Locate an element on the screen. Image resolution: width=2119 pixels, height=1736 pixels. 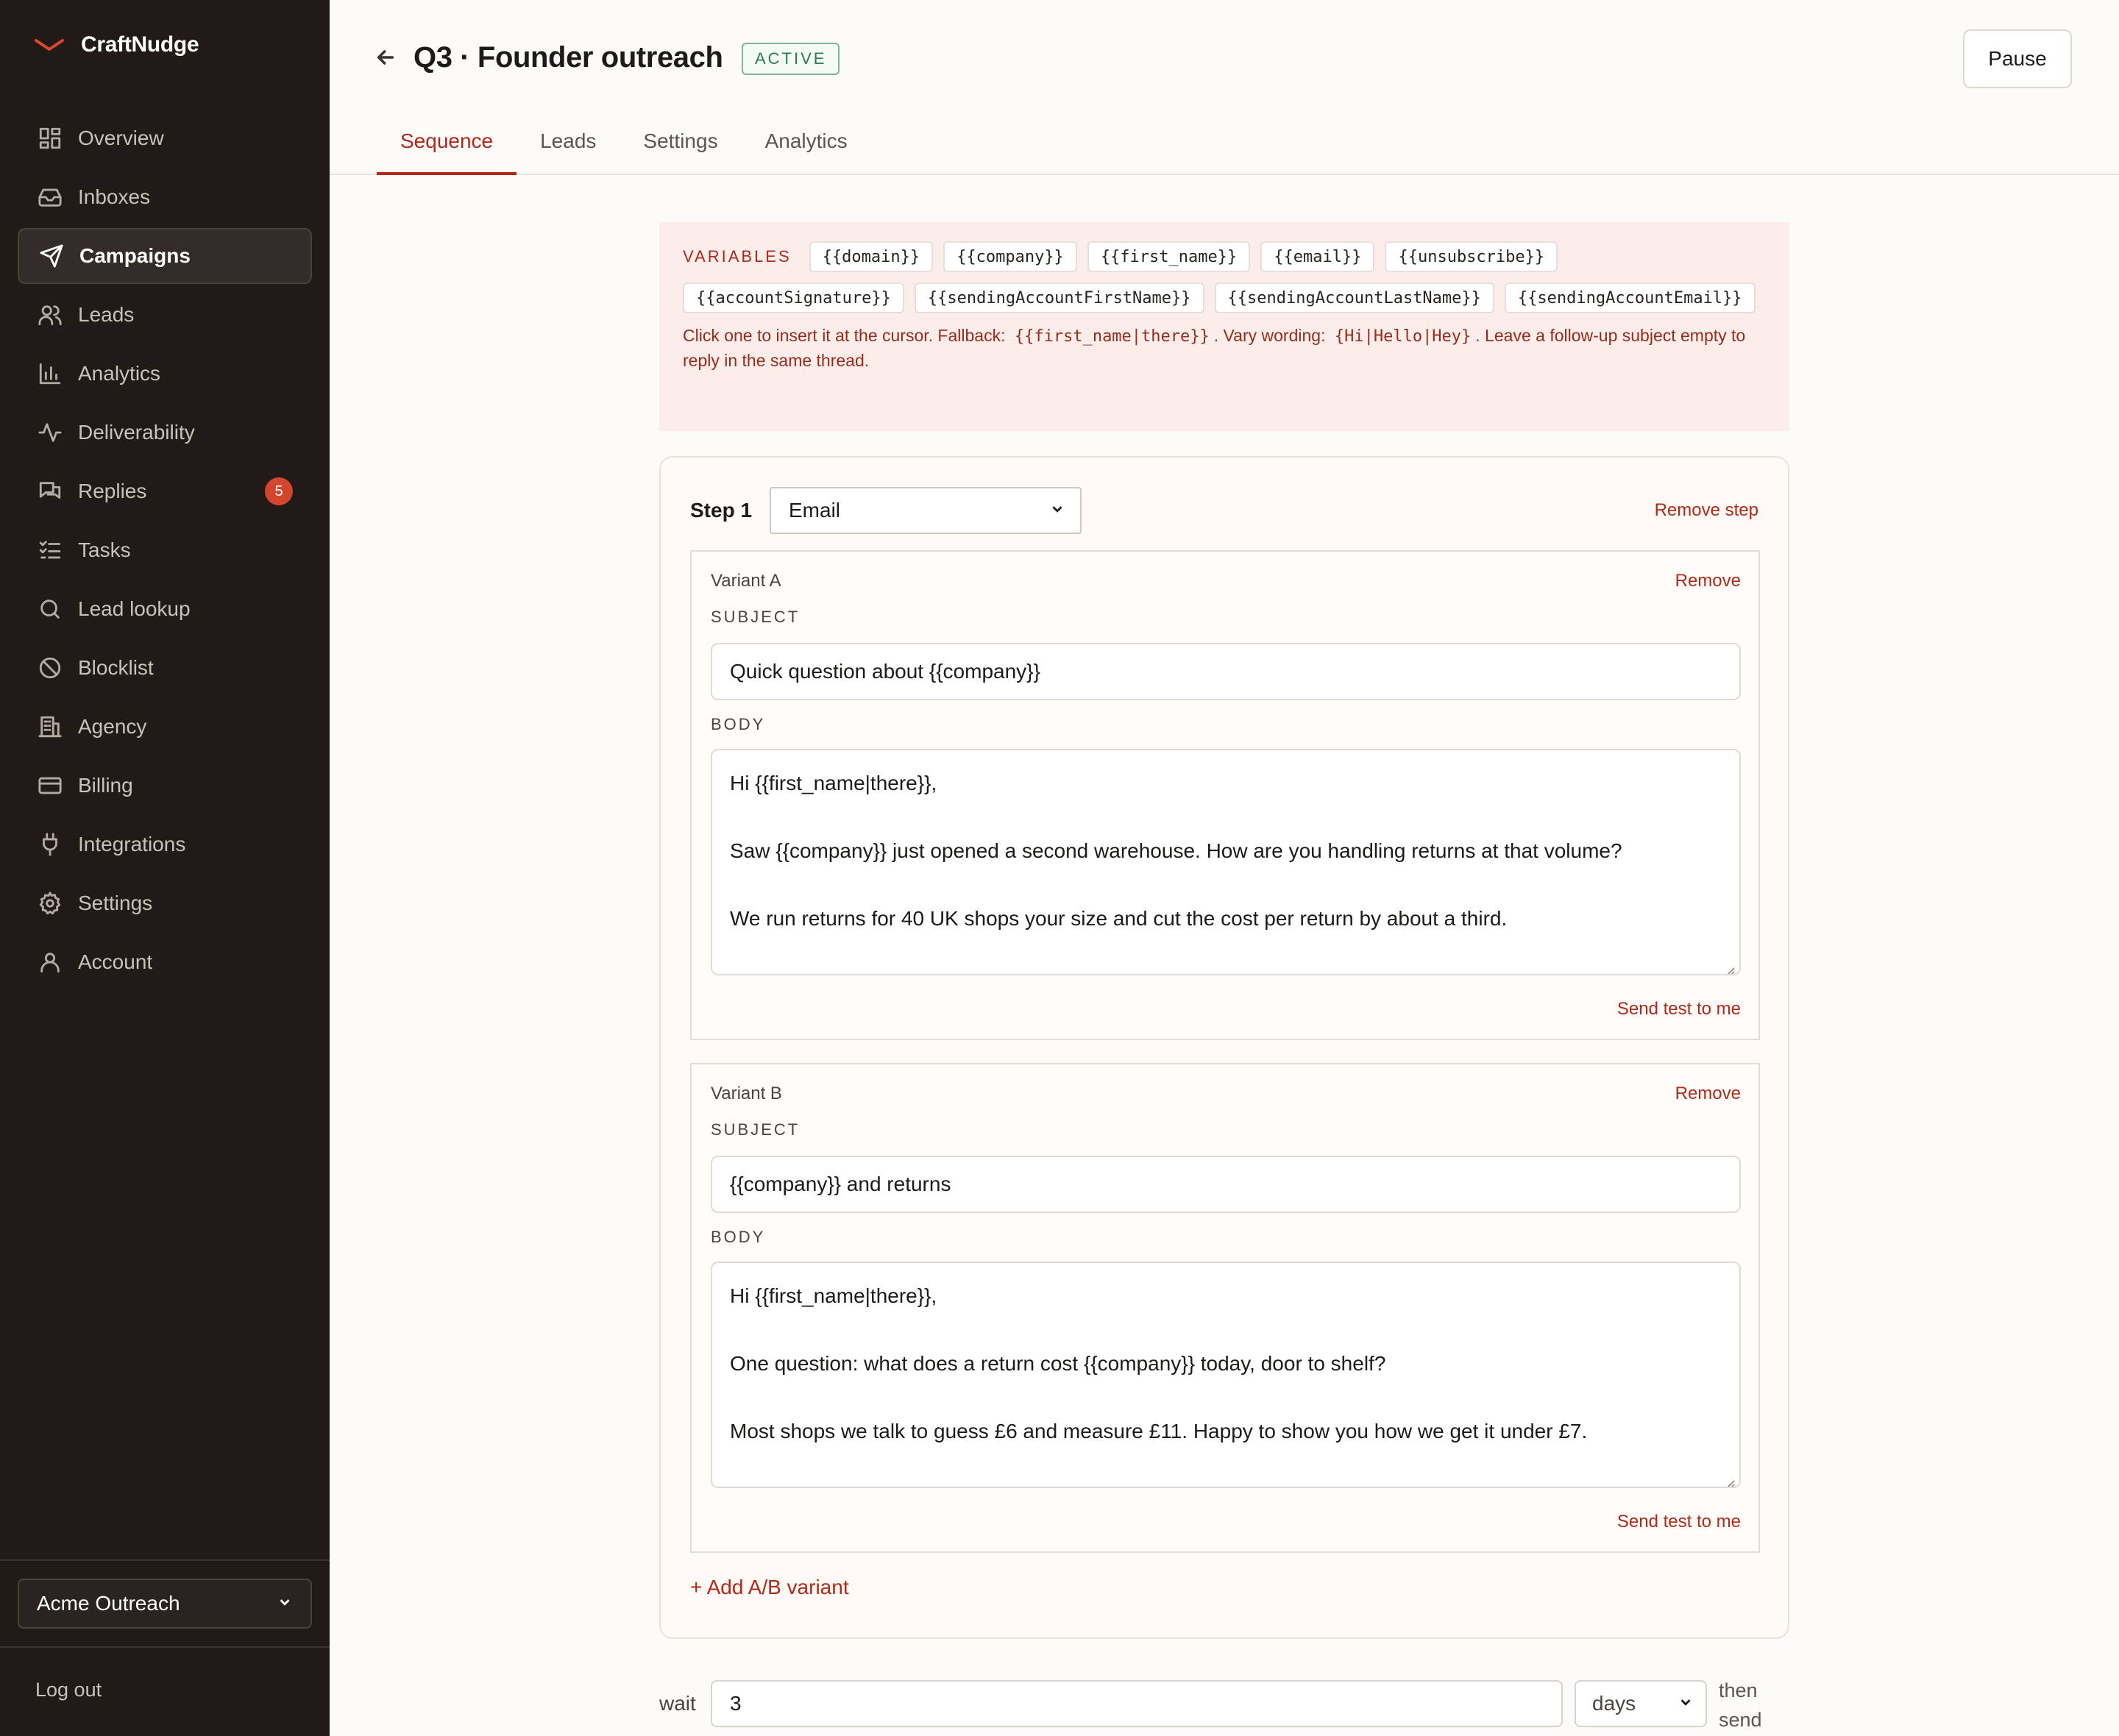
sidebar-item-label: Lead lookup is located at coordinates (134, 608).